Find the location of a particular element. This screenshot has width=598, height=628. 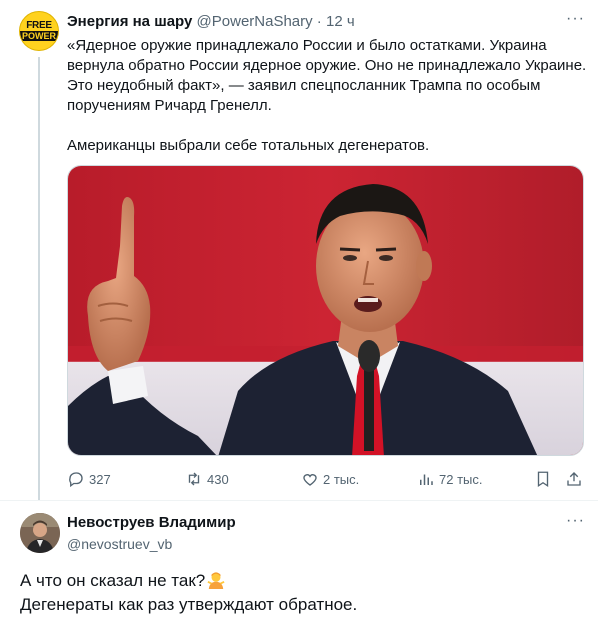

views-count: 72 тыс. is located at coordinates (461, 479).